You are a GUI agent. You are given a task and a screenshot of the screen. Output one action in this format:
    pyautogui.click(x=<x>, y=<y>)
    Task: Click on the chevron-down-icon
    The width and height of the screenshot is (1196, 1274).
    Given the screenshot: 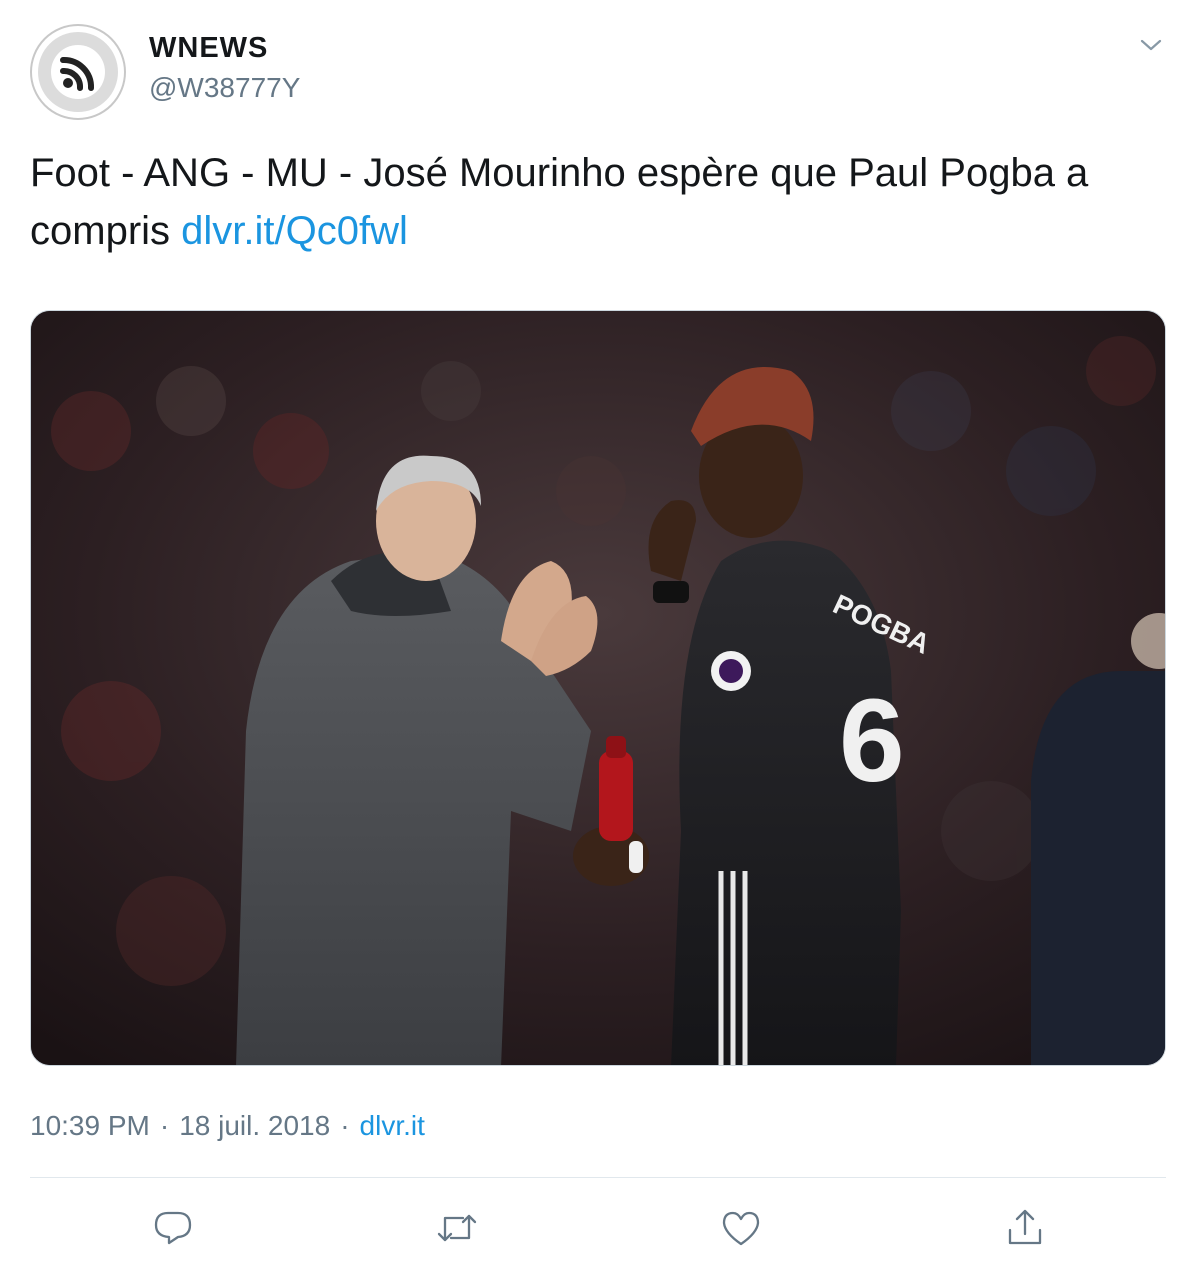 What is the action you would take?
    pyautogui.click(x=1151, y=45)
    